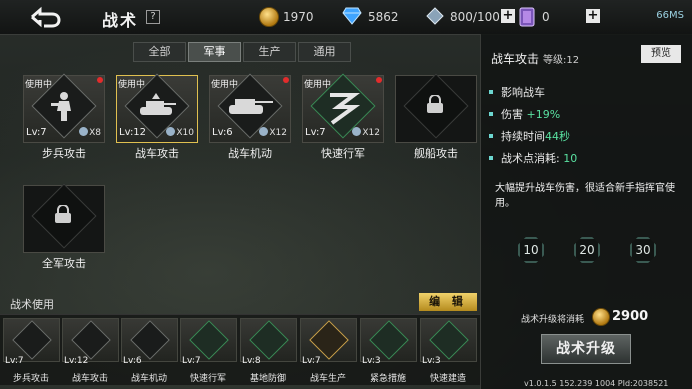 The width and height of the screenshot is (692, 389). Describe the element at coordinates (661, 54) in the screenshot. I see `preview-button: 预览` at that location.